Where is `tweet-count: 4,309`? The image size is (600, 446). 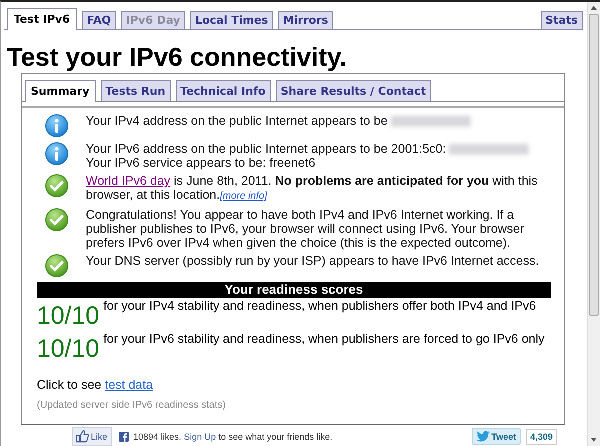
tweet-count: 4,309 is located at coordinates (541, 436).